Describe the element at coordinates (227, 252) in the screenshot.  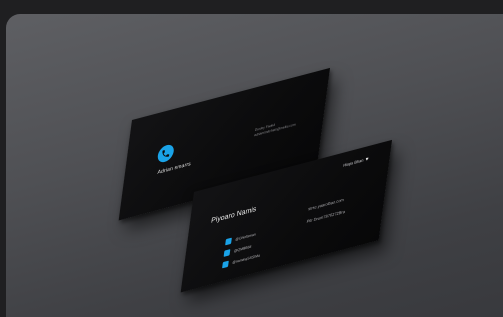
I see `facebook-icon` at that location.